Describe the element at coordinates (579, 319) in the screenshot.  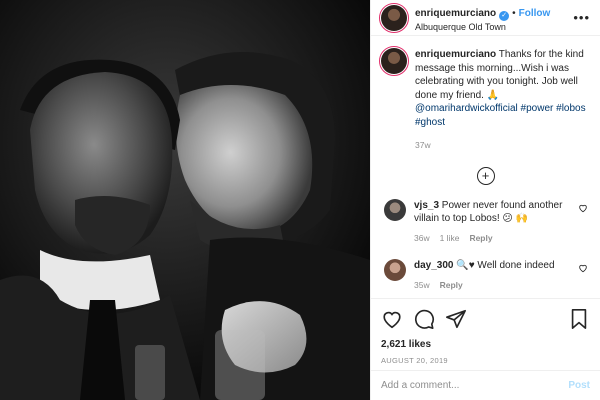
I see `bookmark-icon` at that location.